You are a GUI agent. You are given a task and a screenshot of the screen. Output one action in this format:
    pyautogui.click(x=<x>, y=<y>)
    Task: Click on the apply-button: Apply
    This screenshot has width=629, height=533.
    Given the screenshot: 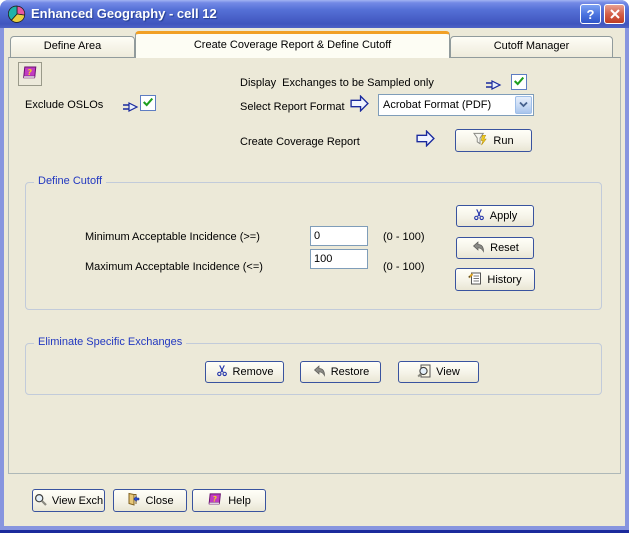 What is the action you would take?
    pyautogui.click(x=495, y=216)
    